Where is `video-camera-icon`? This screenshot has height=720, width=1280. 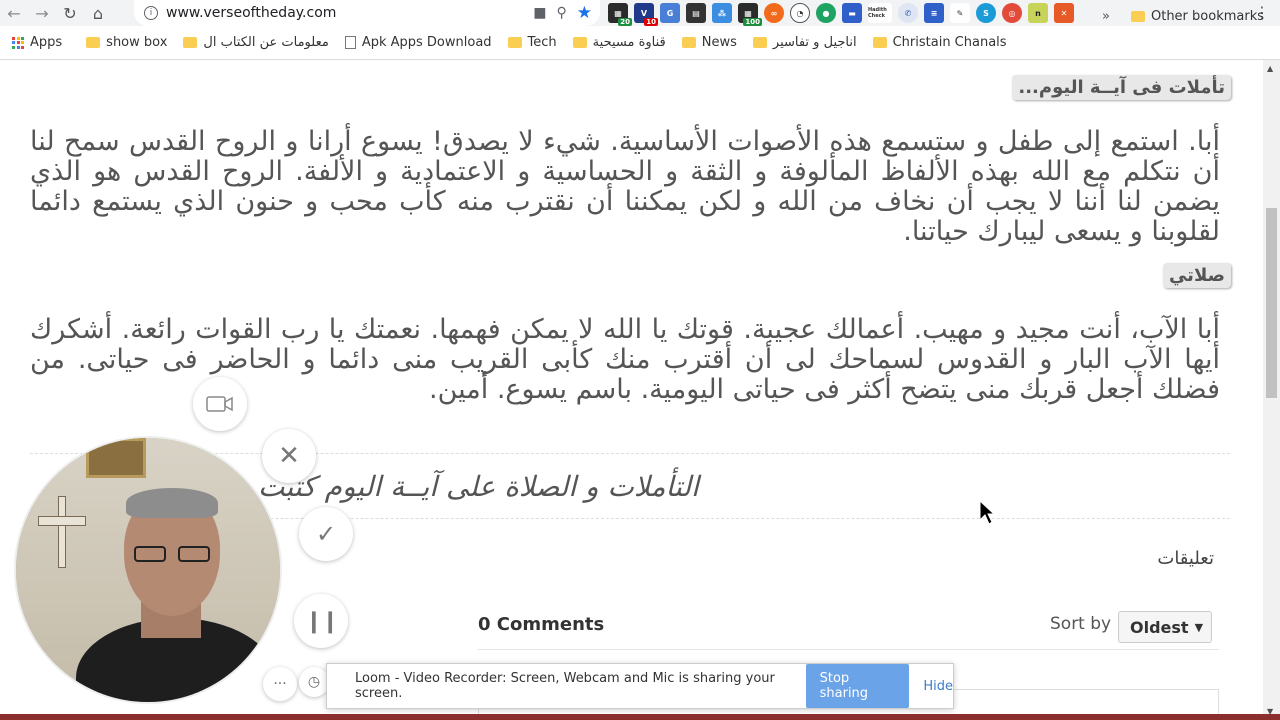
video-camera-icon is located at coordinates (219, 404).